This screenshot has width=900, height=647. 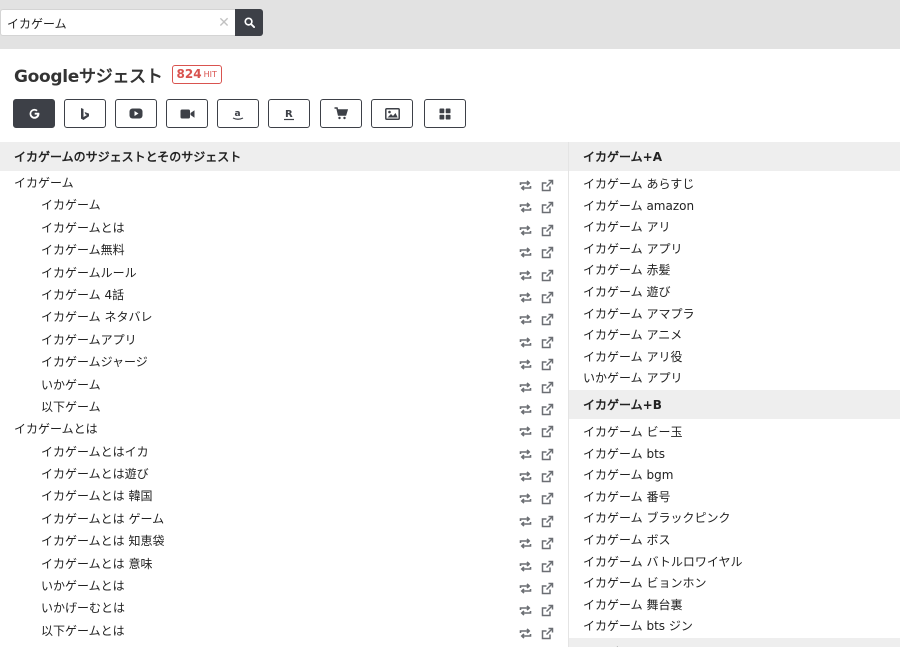 What do you see at coordinates (71, 385) in the screenshot?
I see `suggest-keyword-link: いかゲーム` at bounding box center [71, 385].